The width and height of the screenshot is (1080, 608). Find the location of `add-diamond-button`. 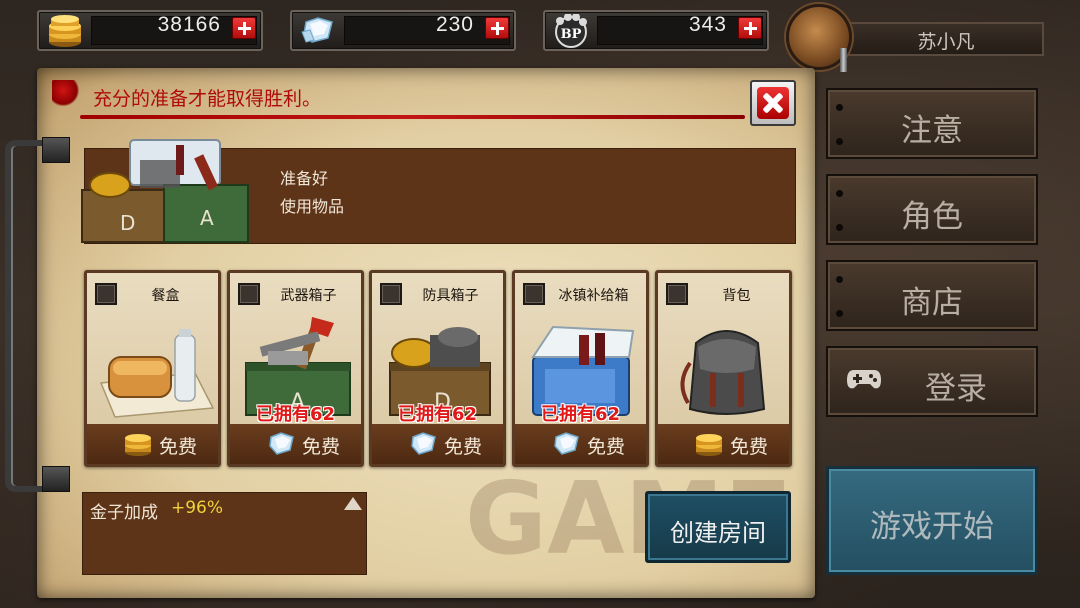

add-diamond-button is located at coordinates (497, 28).